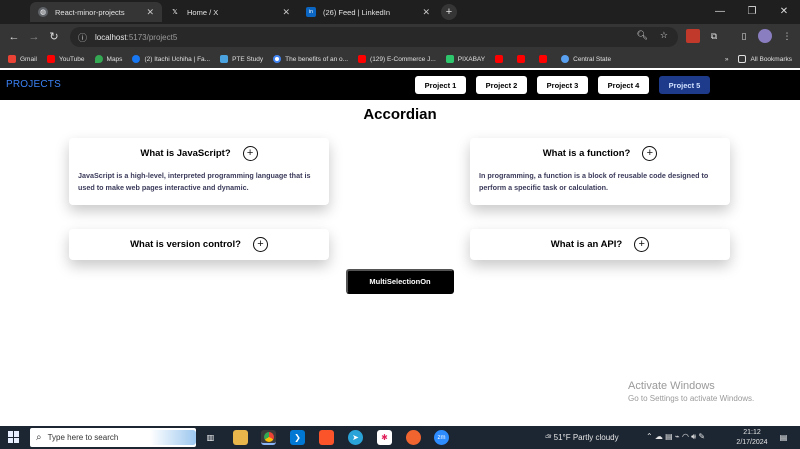 Image resolution: width=800 pixels, height=449 pixels. Describe the element at coordinates (582, 438) in the screenshot. I see `weather-widget: ⛅︎ 51°F Partly cloudy` at that location.